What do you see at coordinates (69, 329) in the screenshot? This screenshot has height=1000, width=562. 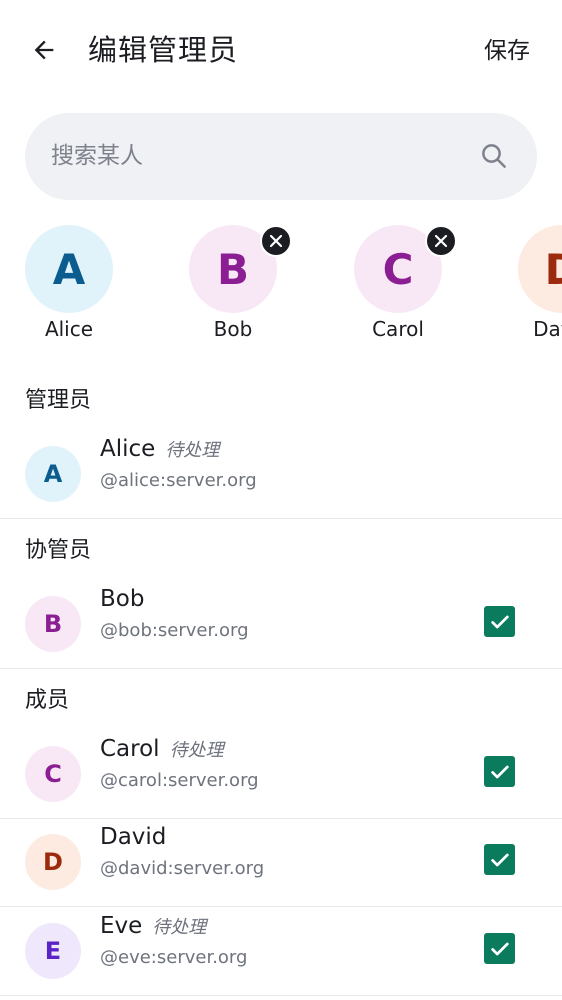 I see `selected-user-name: Alice` at bounding box center [69, 329].